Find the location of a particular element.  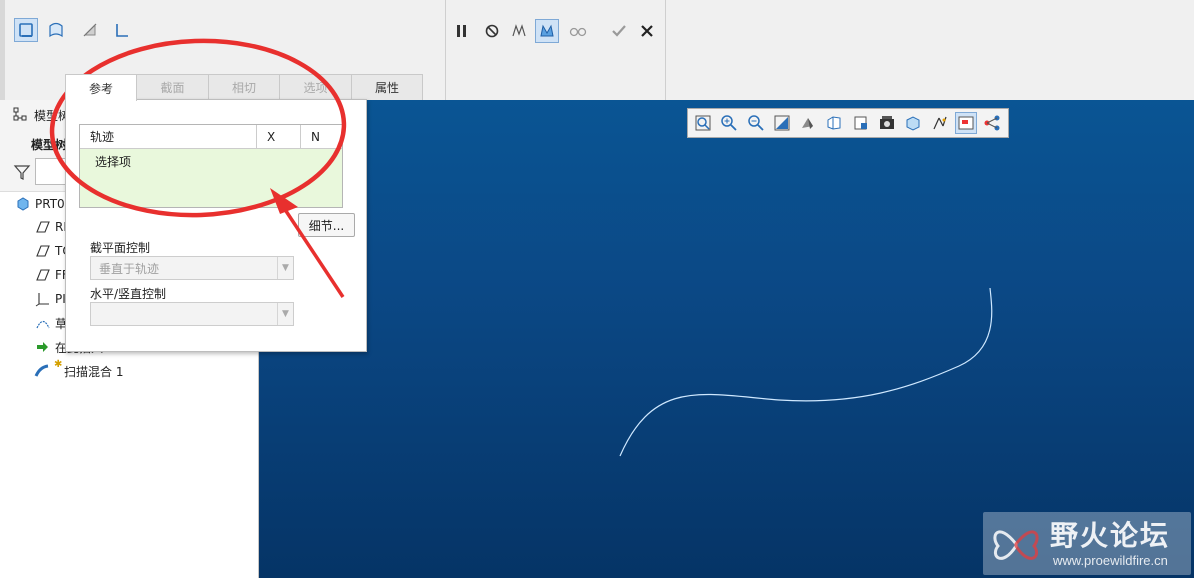

new-feature-star-icon: ✱ is located at coordinates (58, 364).